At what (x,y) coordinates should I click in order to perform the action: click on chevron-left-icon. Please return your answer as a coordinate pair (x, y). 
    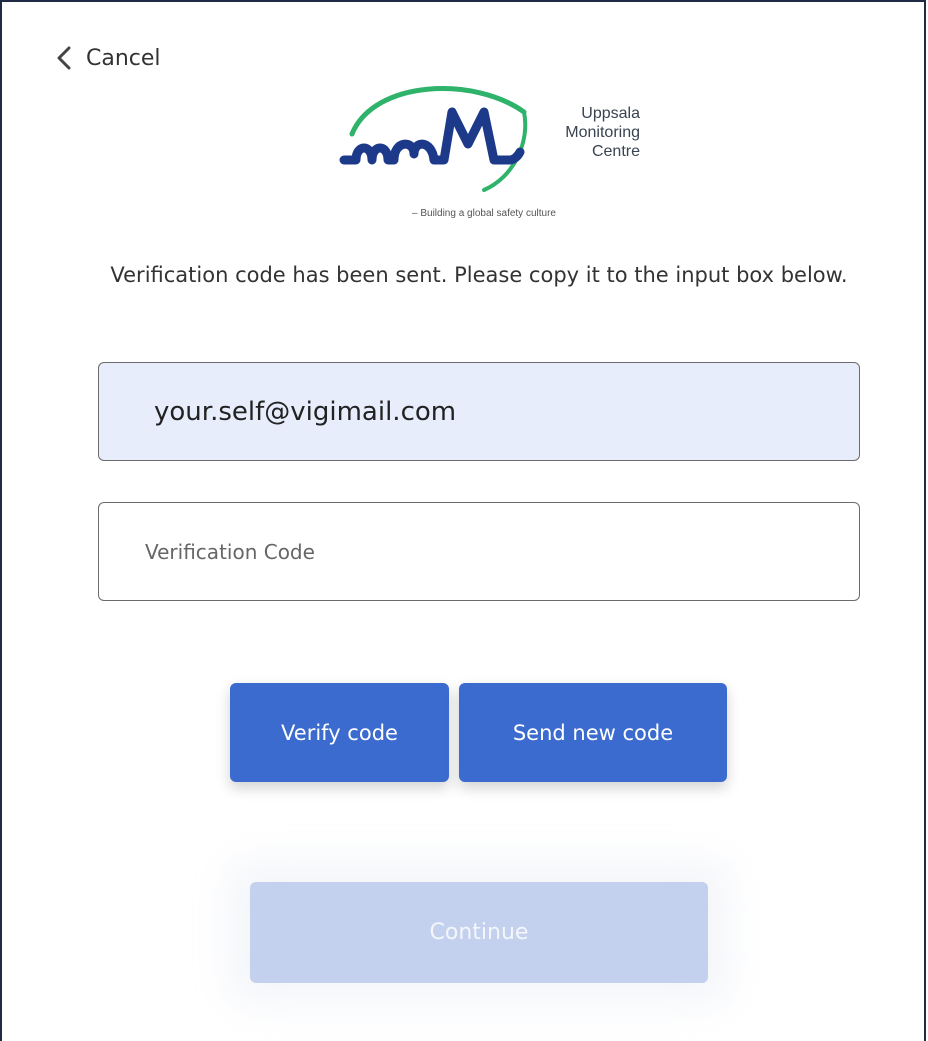
    Looking at the image, I should click on (64, 58).